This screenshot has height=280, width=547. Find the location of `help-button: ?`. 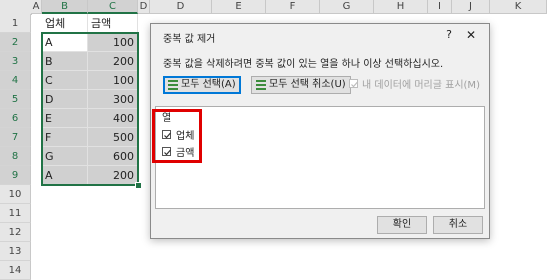

help-button: ? is located at coordinates (449, 35).